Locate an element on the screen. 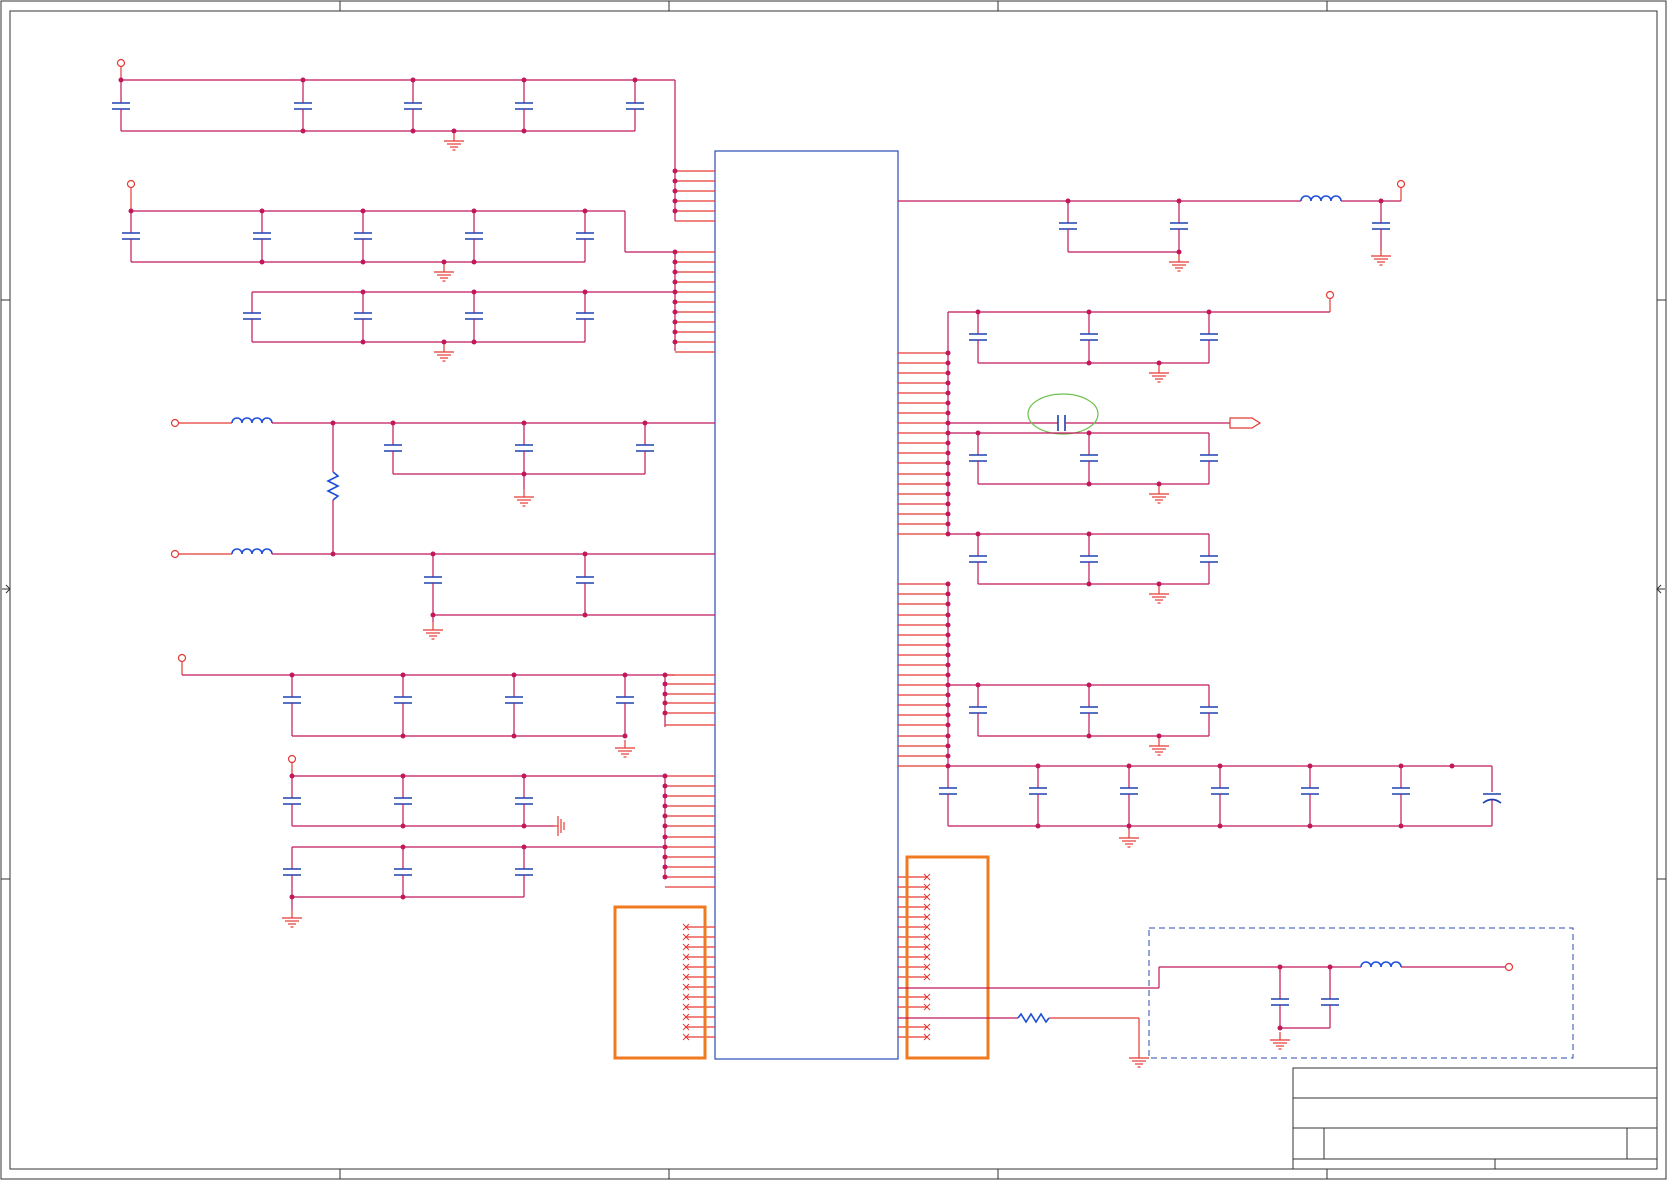  right-cap-row-bottom is located at coordinates (1220, 805).